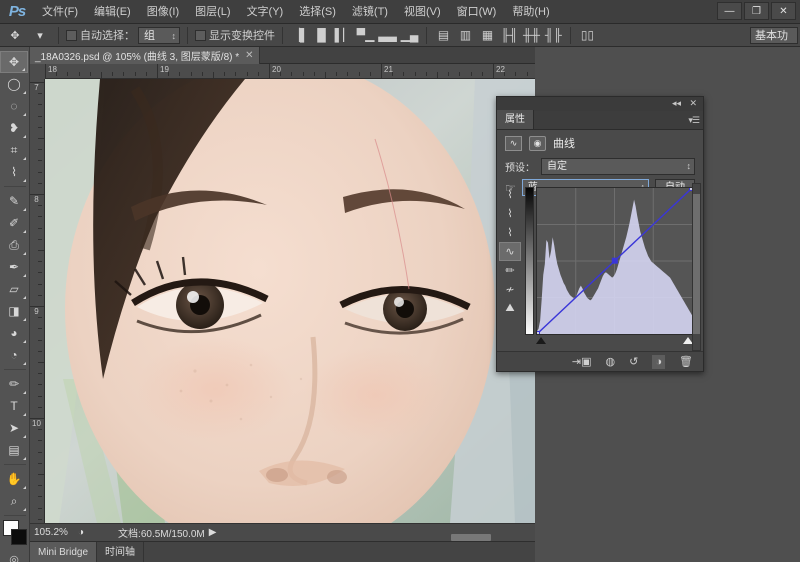 The height and width of the screenshot is (562, 800). Describe the element at coordinates (14, 406) in the screenshot. I see `type-tool: T` at that location.